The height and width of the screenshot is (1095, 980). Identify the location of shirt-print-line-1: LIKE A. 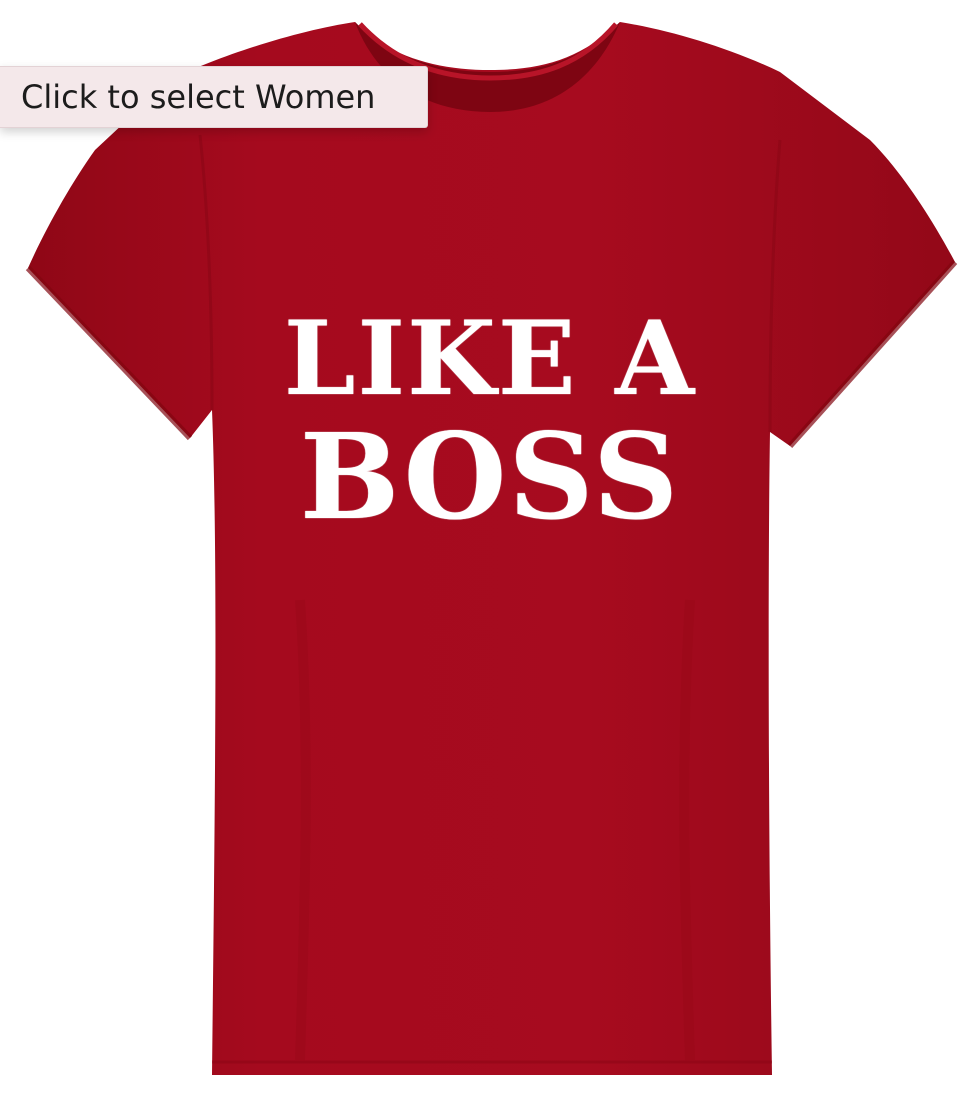
(490, 359).